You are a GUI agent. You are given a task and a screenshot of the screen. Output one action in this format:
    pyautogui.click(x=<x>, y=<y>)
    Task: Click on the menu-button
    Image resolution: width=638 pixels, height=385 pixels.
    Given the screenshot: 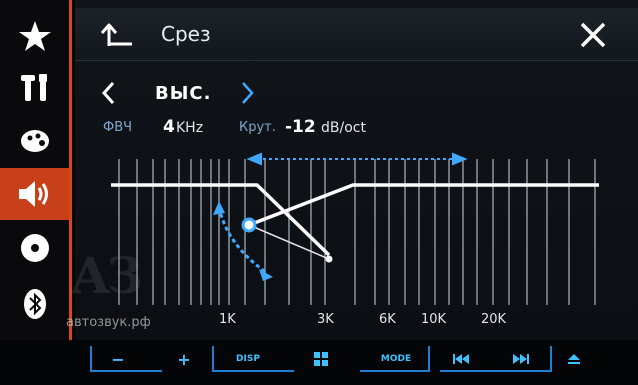 What is the action you would take?
    pyautogui.click(x=321, y=359)
    